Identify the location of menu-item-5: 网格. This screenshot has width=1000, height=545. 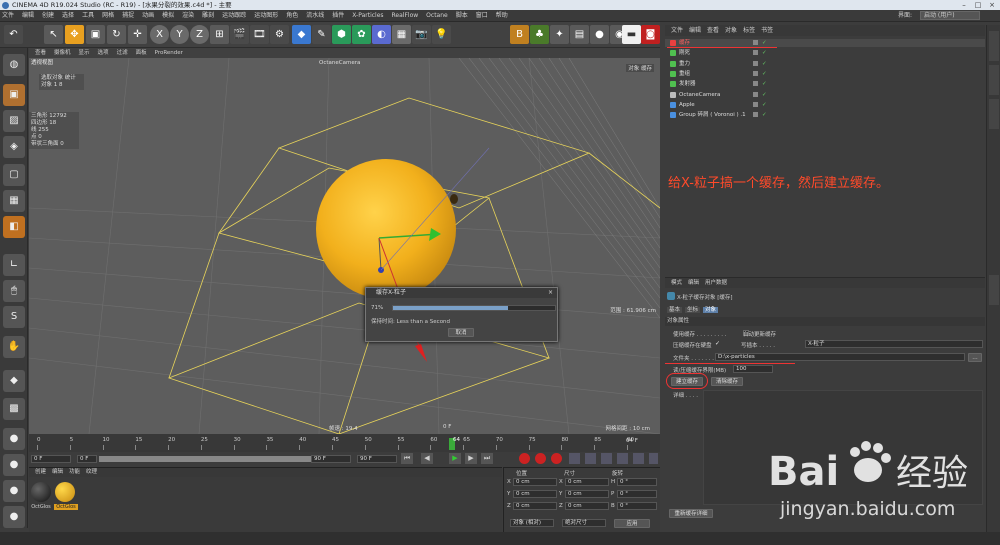
(108, 15).